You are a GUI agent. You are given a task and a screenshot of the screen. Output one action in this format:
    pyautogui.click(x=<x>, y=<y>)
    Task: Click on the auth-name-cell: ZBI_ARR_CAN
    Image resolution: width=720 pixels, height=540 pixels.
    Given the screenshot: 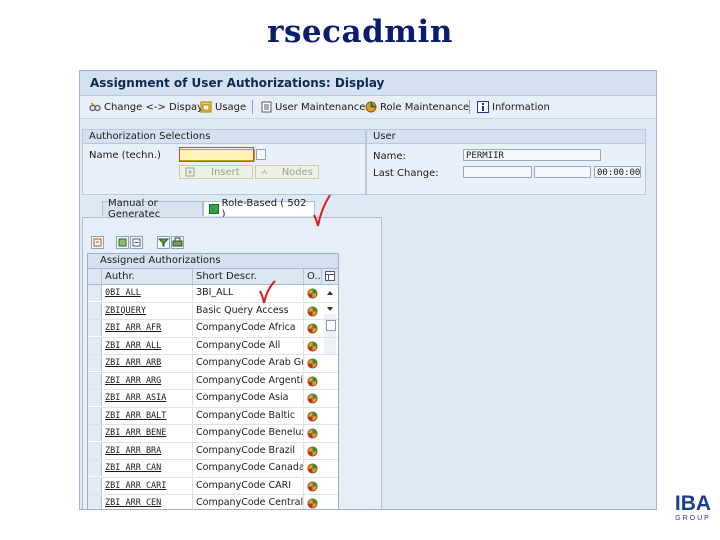 What is the action you would take?
    pyautogui.click(x=147, y=468)
    